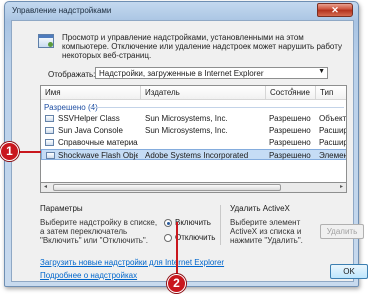 This screenshot has height=300, width=377. Describe the element at coordinates (260, 208) in the screenshot. I see `remove-activex-title: Удалить ActiveX` at that location.